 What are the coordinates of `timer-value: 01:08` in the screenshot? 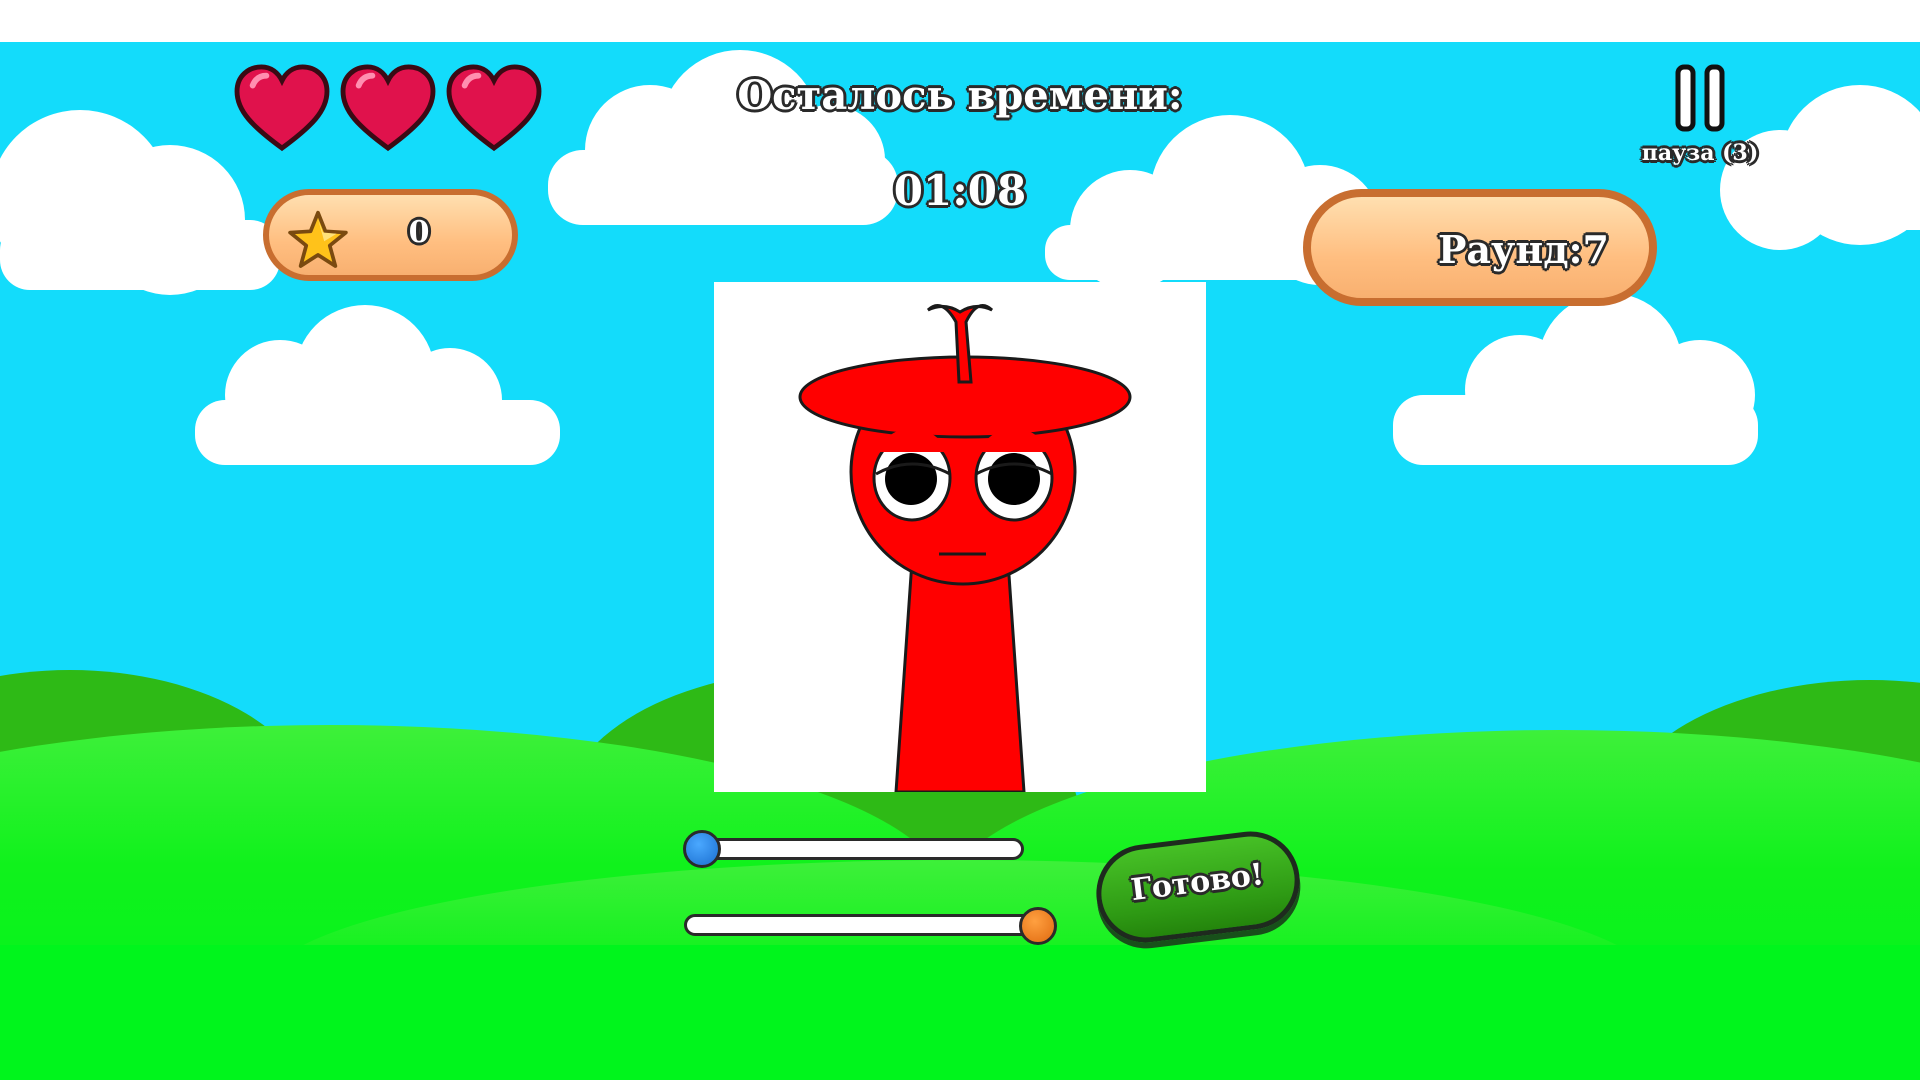 It's located at (960, 190).